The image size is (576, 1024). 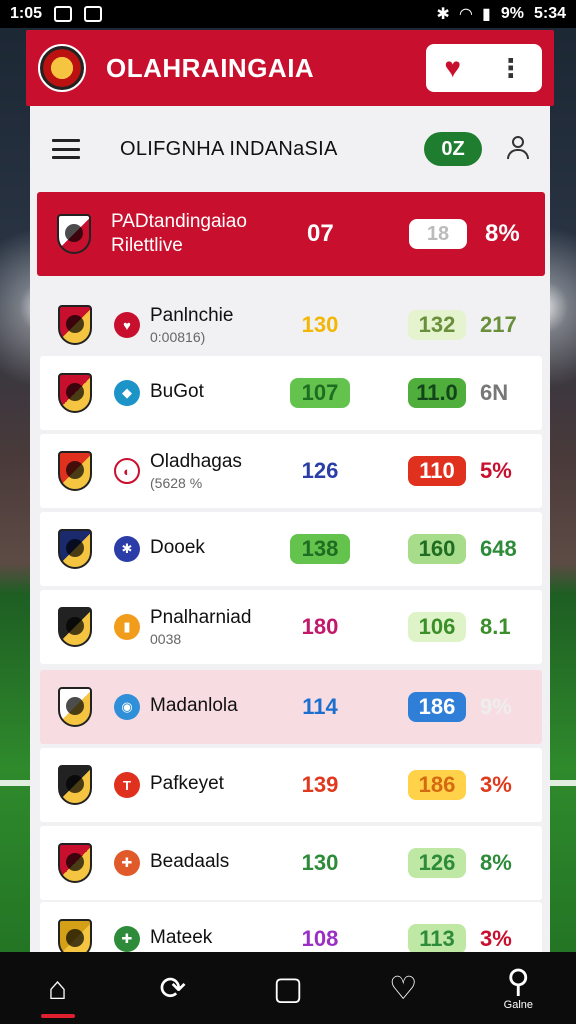 What do you see at coordinates (291, 393) in the screenshot?
I see `table-row: ◆ BuGot 107 11.0 6N` at bounding box center [291, 393].